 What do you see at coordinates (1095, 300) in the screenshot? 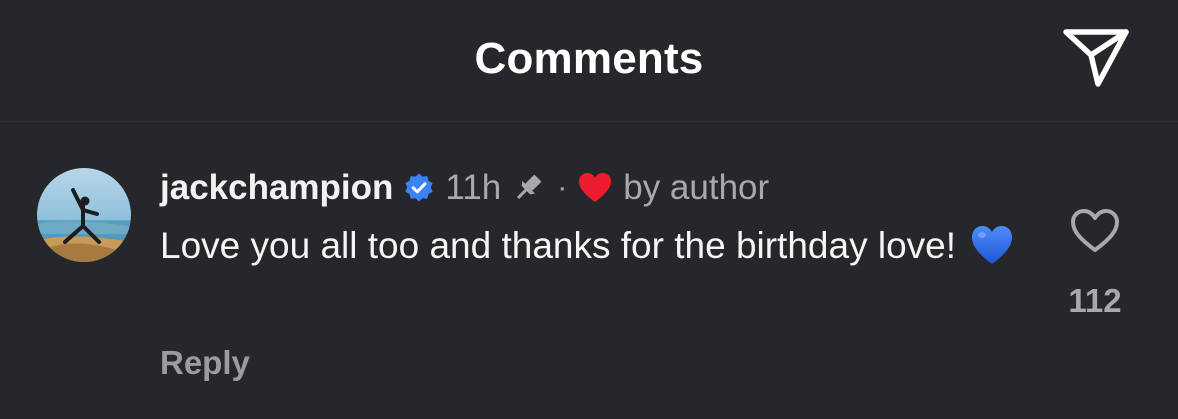
I see `like-count: 112` at bounding box center [1095, 300].